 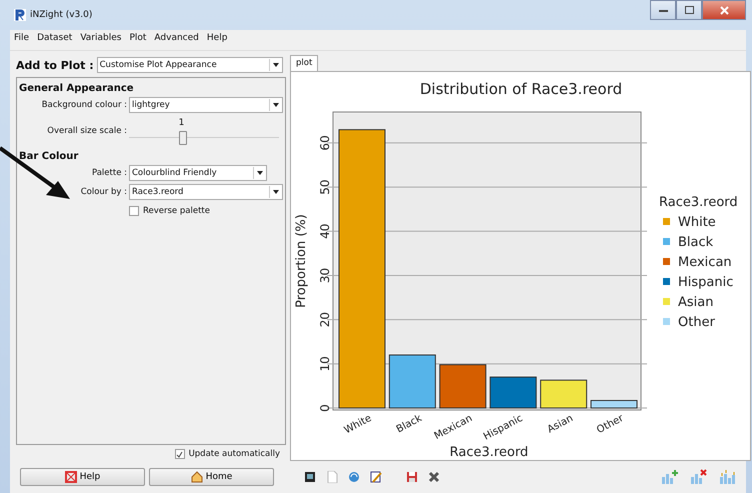 What do you see at coordinates (560, 424) in the screenshot?
I see `x-tick-label: Asian` at bounding box center [560, 424].